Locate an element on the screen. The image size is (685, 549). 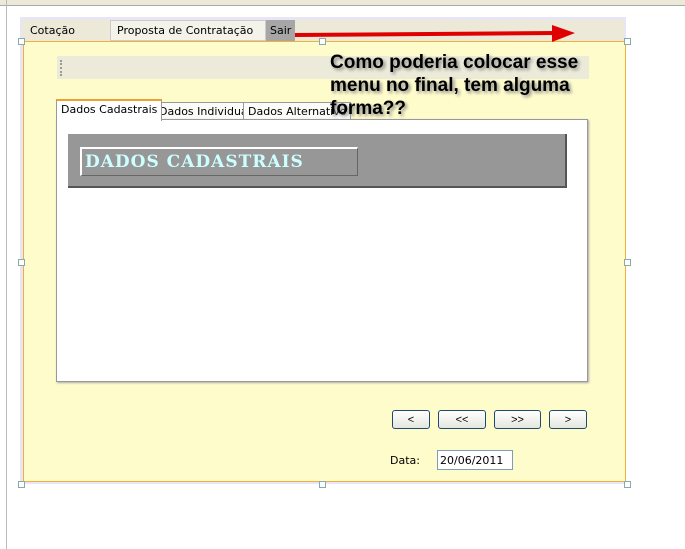
section-title: DADOS CADASTRAIS is located at coordinates (219, 161).